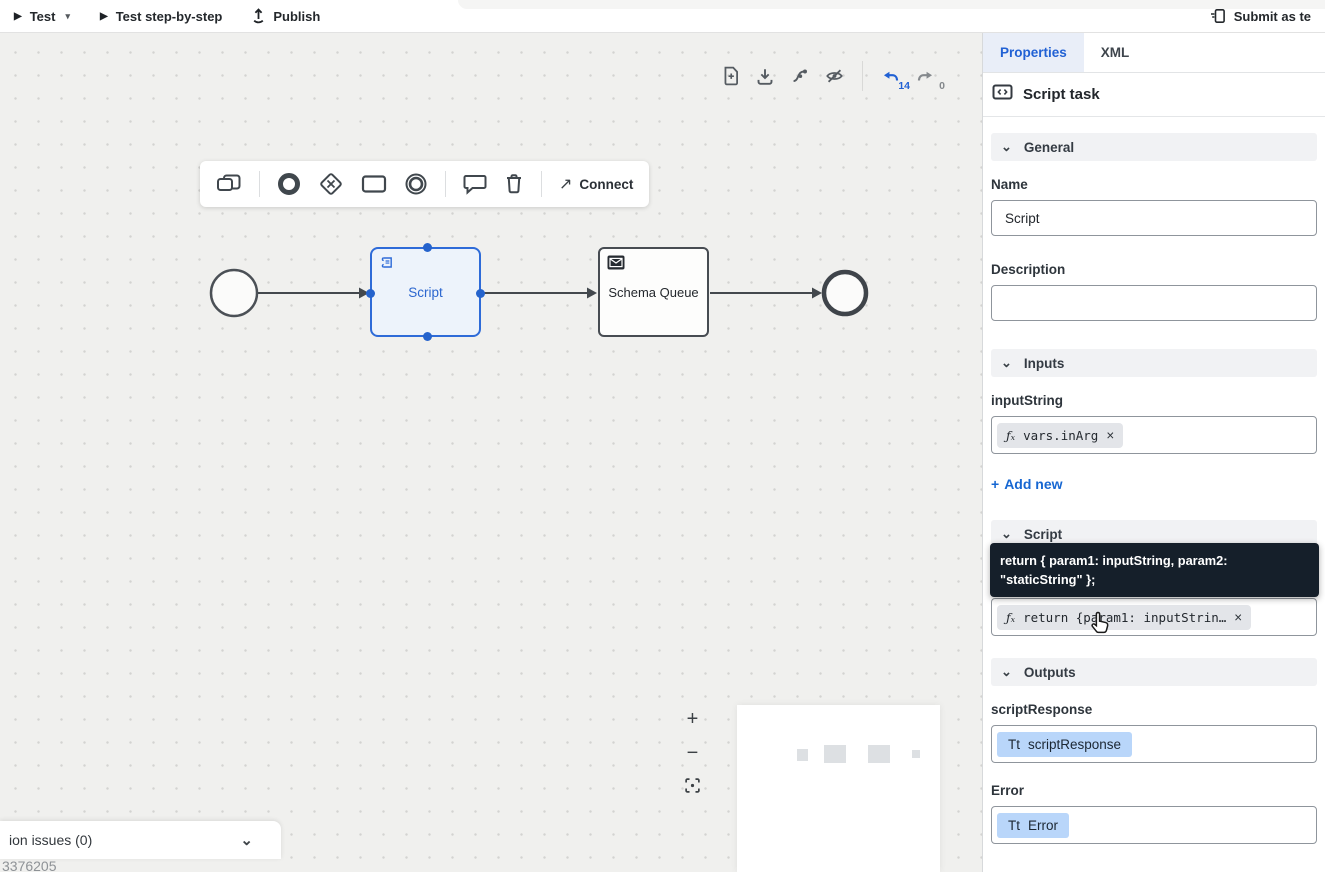 This screenshot has height=872, width=1325. What do you see at coordinates (566, 184) in the screenshot?
I see `arrow-northeast-icon: ↗` at bounding box center [566, 184].